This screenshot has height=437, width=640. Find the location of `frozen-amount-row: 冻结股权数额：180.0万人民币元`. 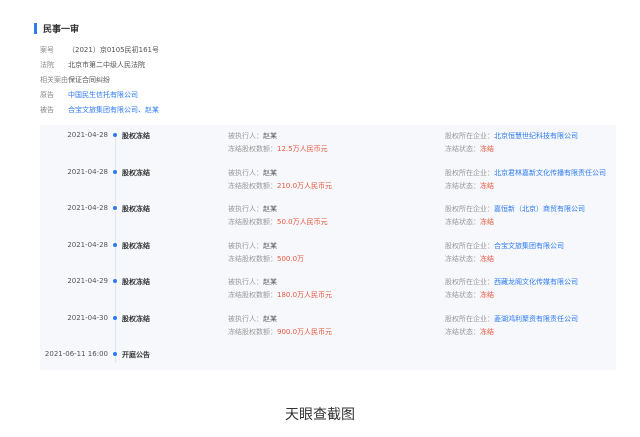

frozen-amount-row: 冻结股权数额：180.0万人民币元 is located at coordinates (280, 295).